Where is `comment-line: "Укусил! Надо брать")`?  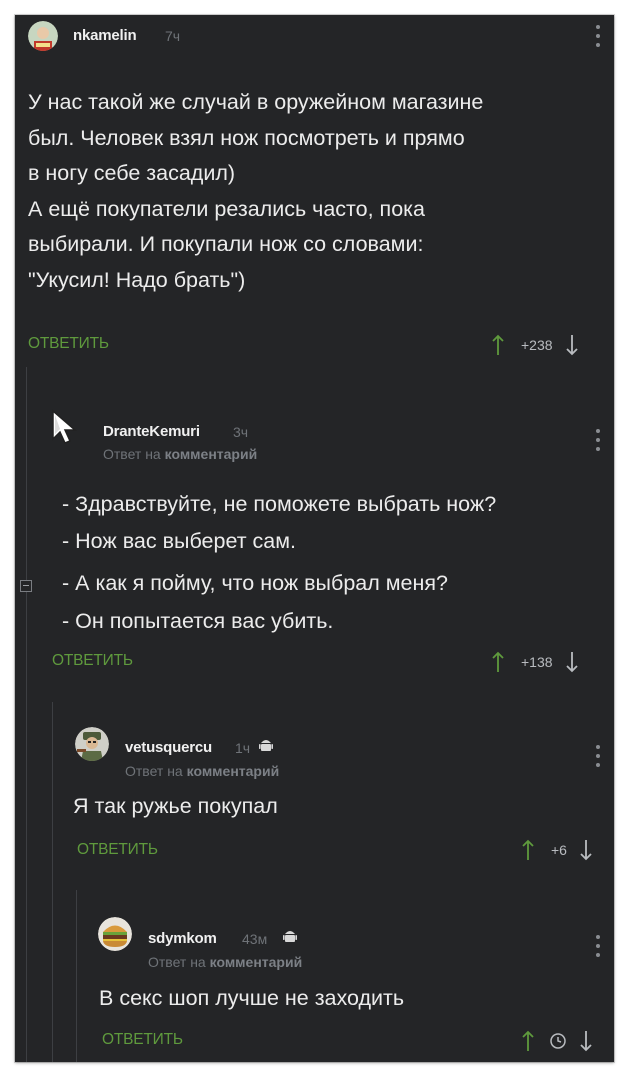 comment-line: "Укусил! Надо брать") is located at coordinates (137, 279).